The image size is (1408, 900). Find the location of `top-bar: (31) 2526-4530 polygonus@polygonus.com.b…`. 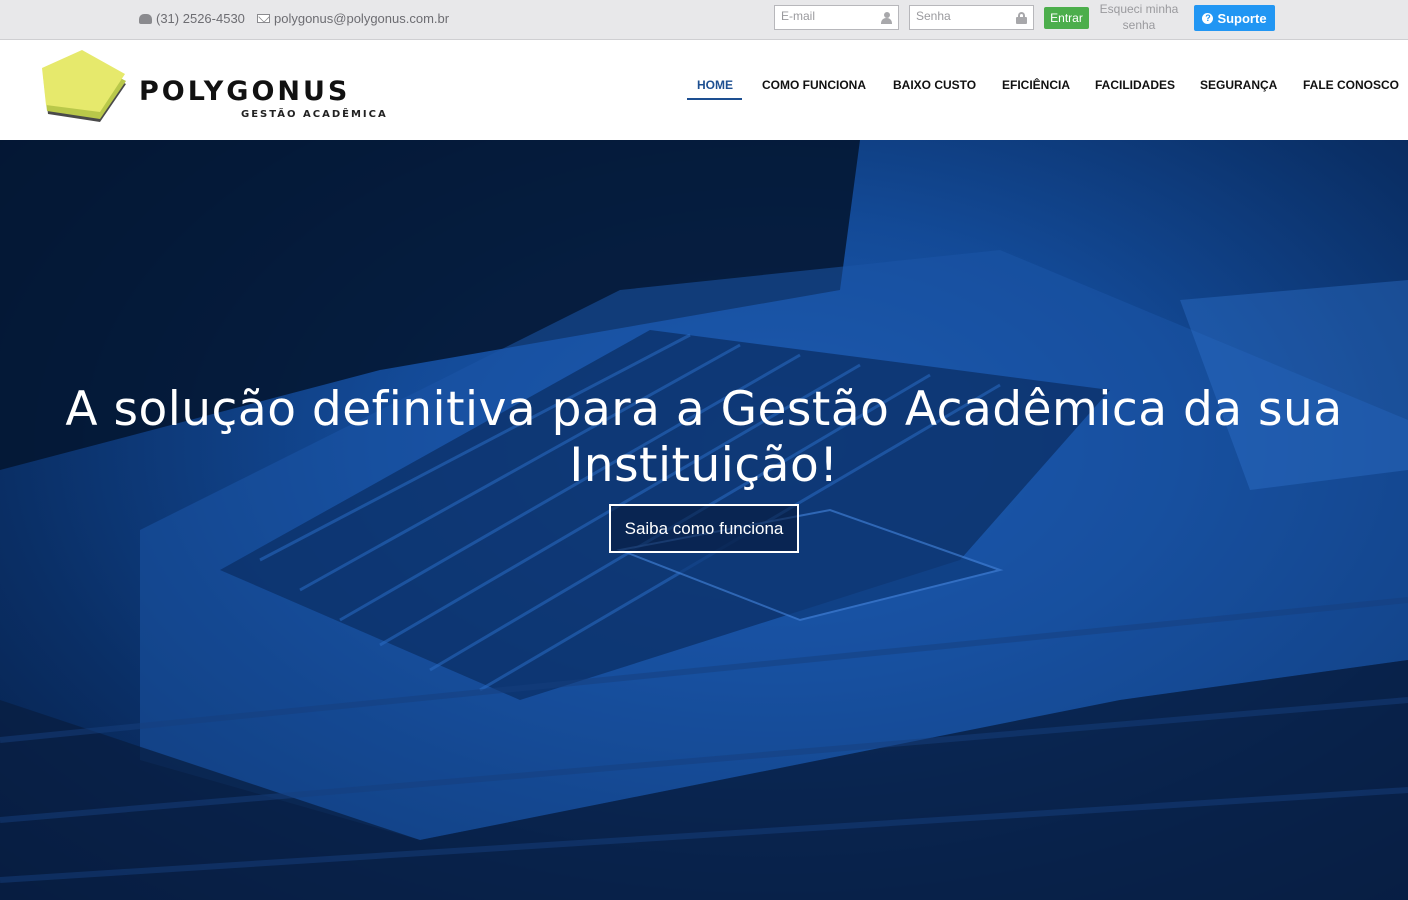

top-bar: (31) 2526-4530 polygonus@polygonus.com.b… is located at coordinates (704, 20).